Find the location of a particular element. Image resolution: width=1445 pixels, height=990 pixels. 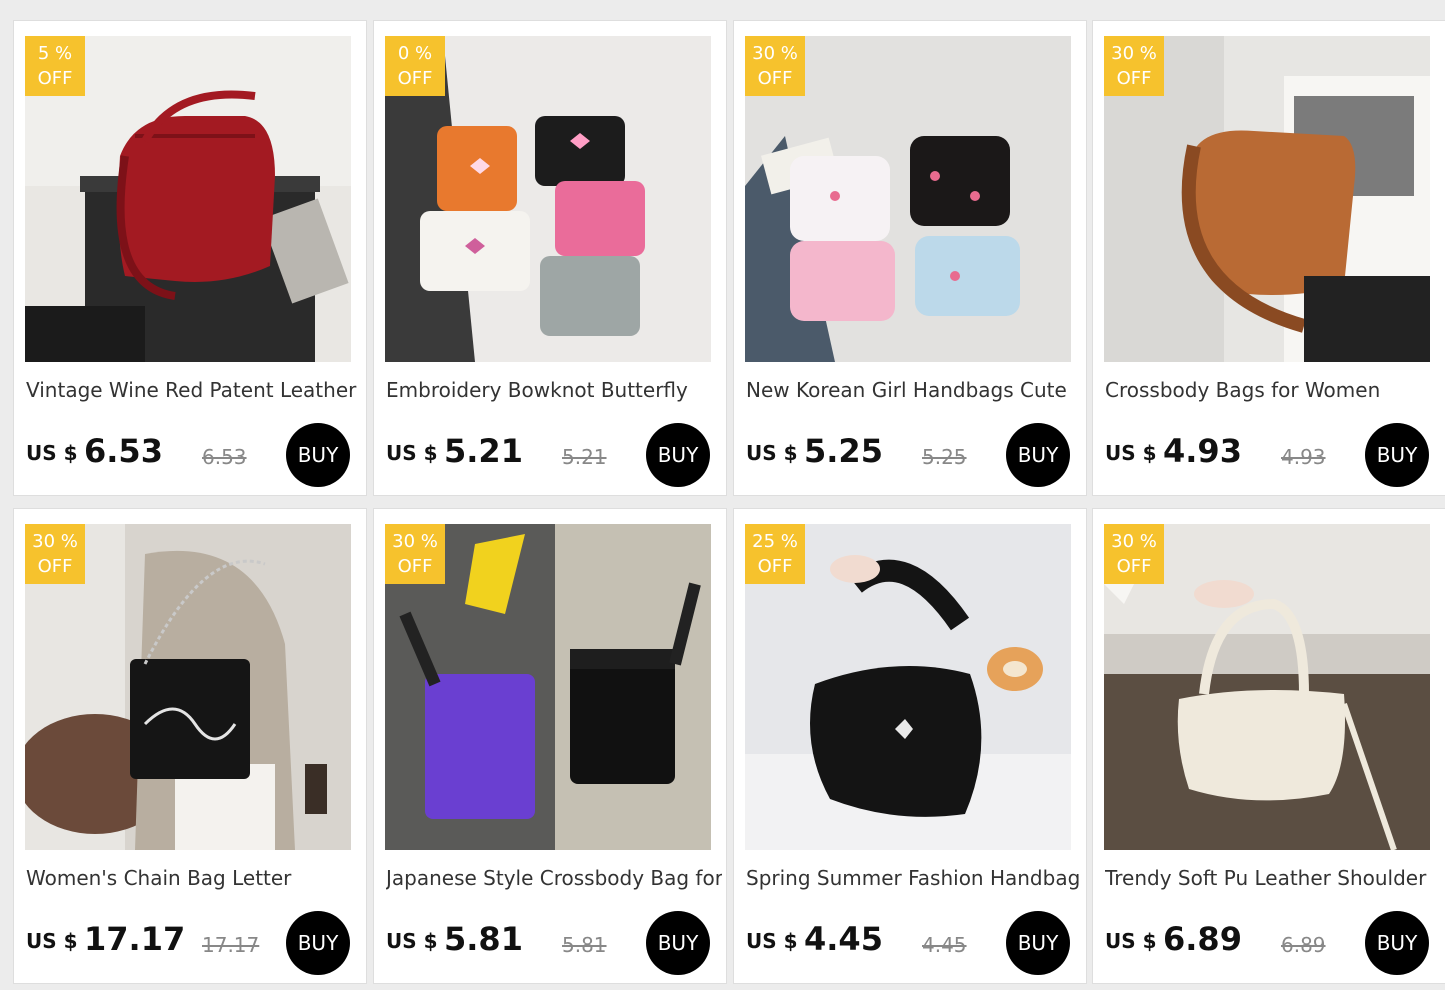

original-price: 4.93 is located at coordinates (1303, 457).